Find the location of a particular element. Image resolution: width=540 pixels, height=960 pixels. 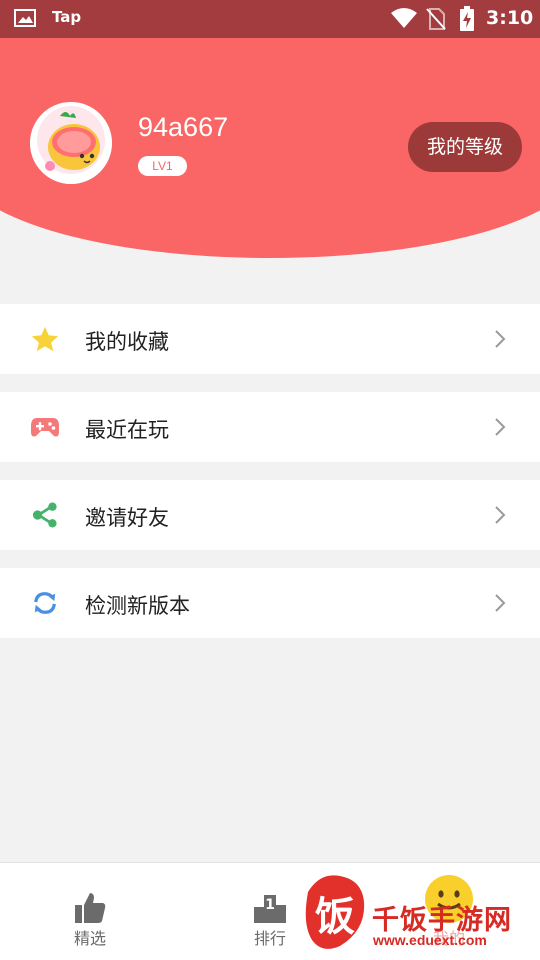

notification-app-name: Tap is located at coordinates (67, 17).